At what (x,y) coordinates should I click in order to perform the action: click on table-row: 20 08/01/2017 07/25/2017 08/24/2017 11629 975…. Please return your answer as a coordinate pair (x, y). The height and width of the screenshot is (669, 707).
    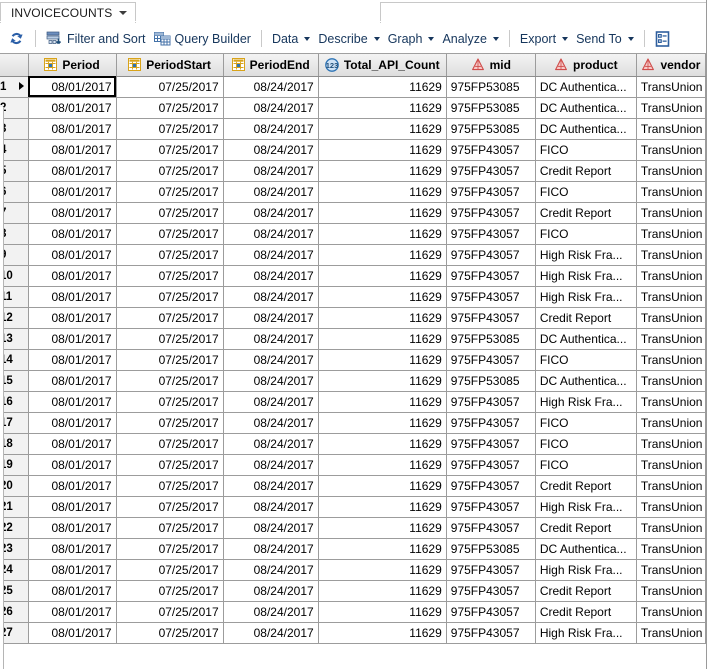
    Looking at the image, I should click on (353, 486).